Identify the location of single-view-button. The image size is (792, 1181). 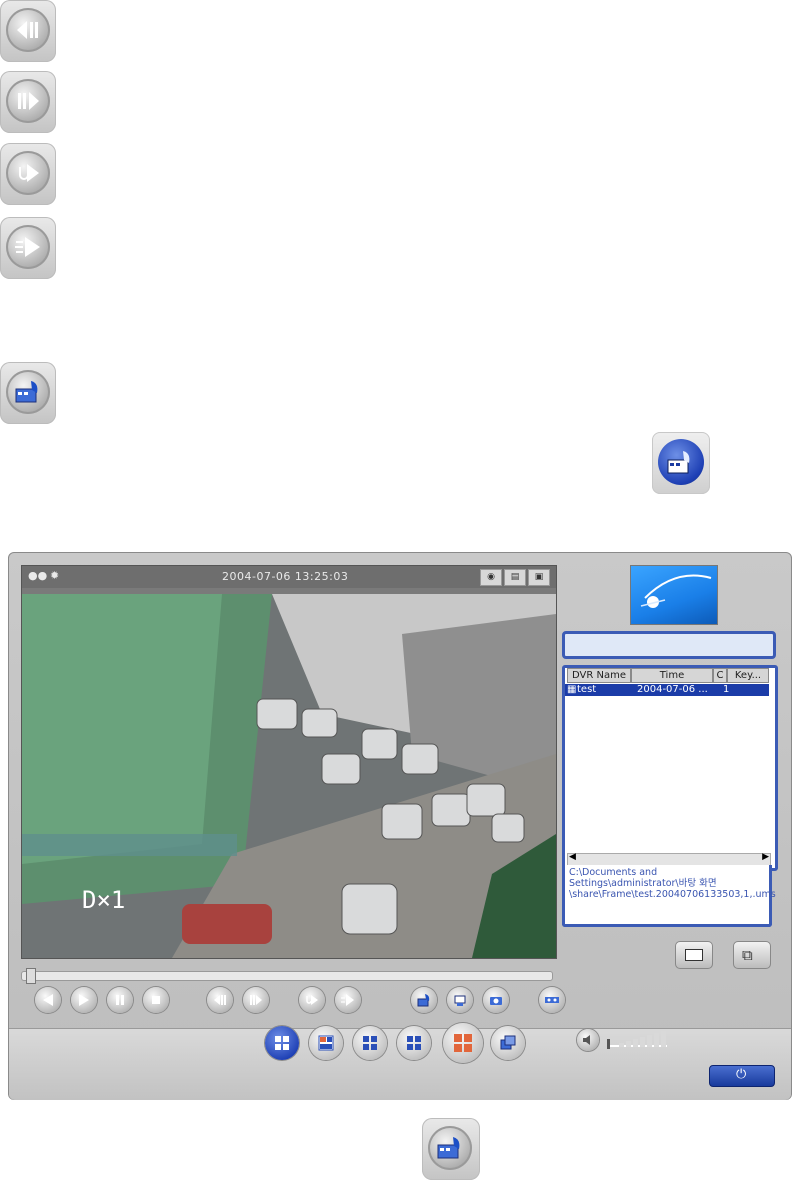
(694, 955).